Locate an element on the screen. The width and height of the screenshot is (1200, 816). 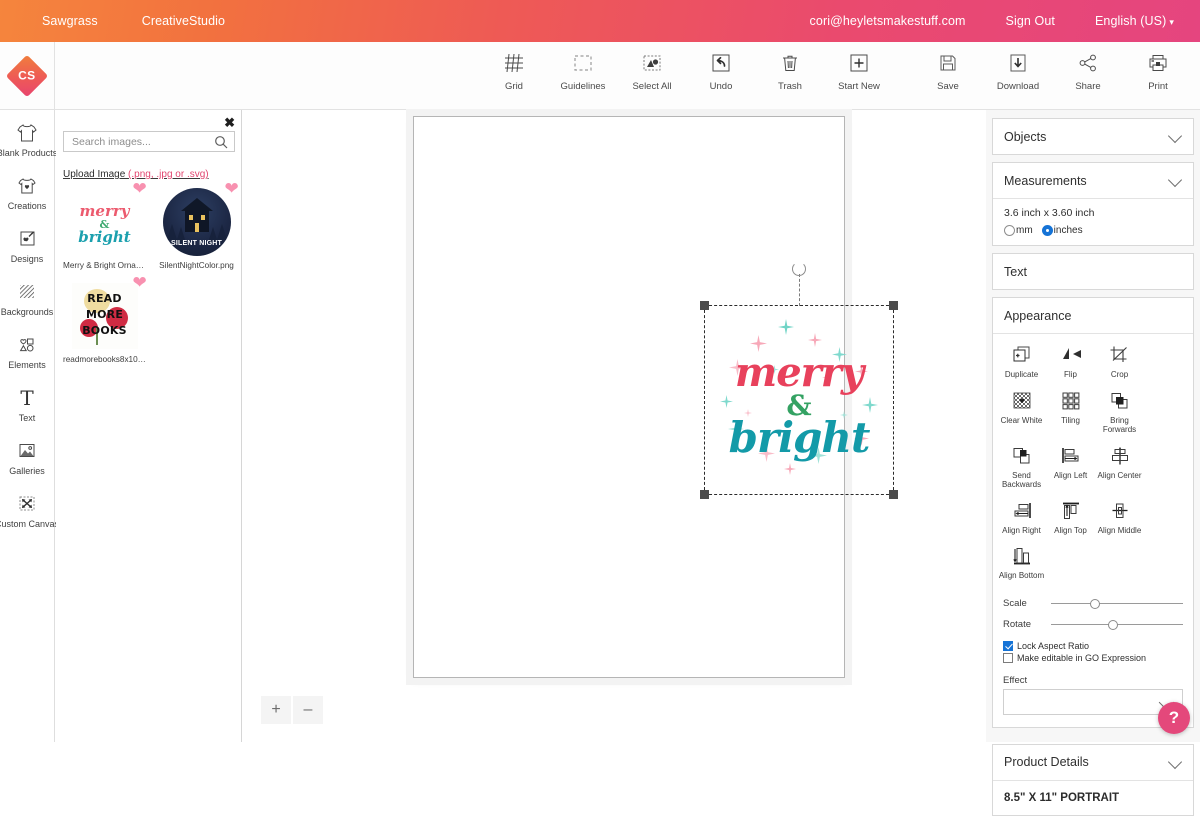
sidebar-item-galleries: Galleries is located at coordinates (27, 457).